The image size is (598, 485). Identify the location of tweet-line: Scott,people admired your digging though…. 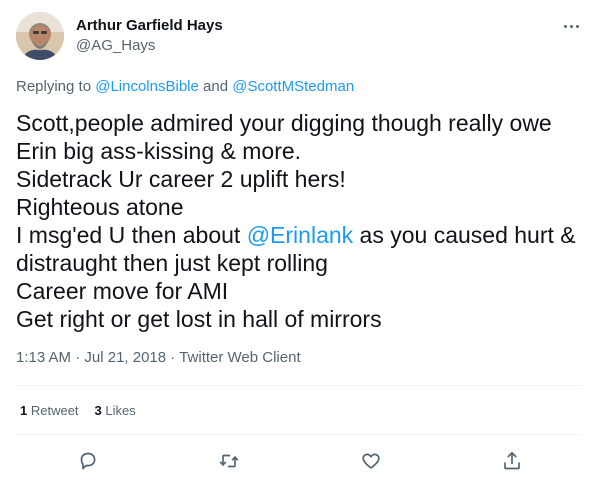
(284, 123).